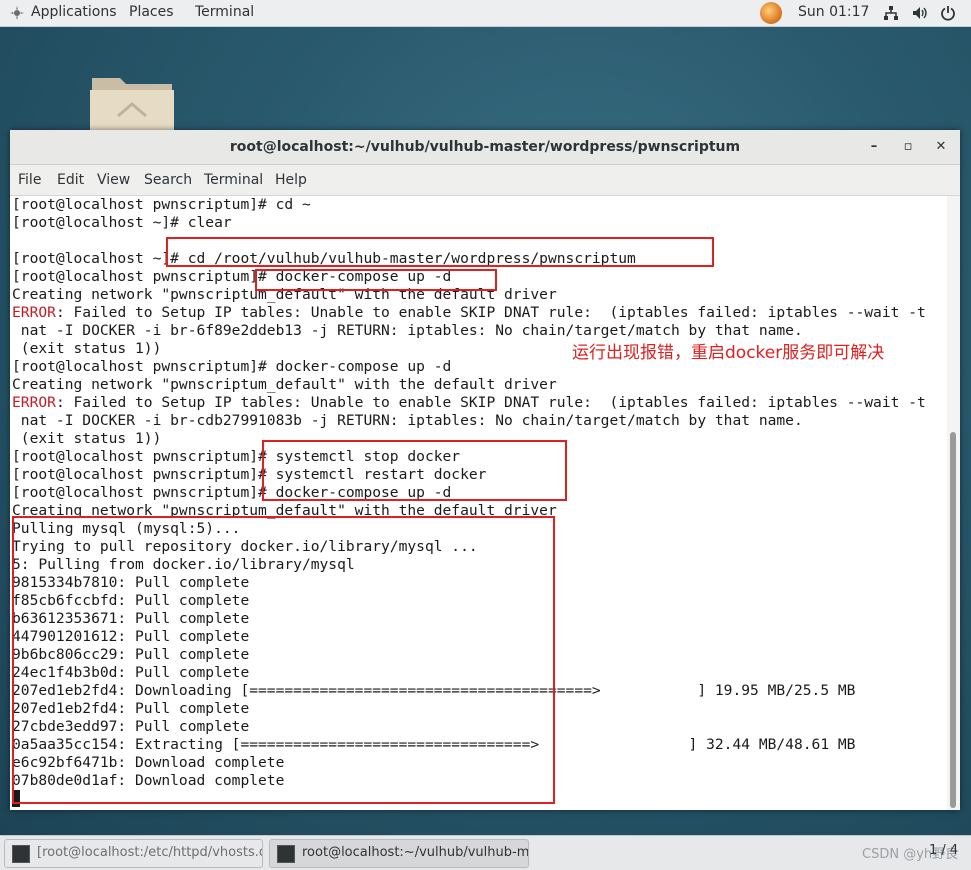 This screenshot has width=971, height=870. What do you see at coordinates (161, 204) in the screenshot?
I see `terminal-line: [root@localhost pwnscriptum]# cd ~` at bounding box center [161, 204].